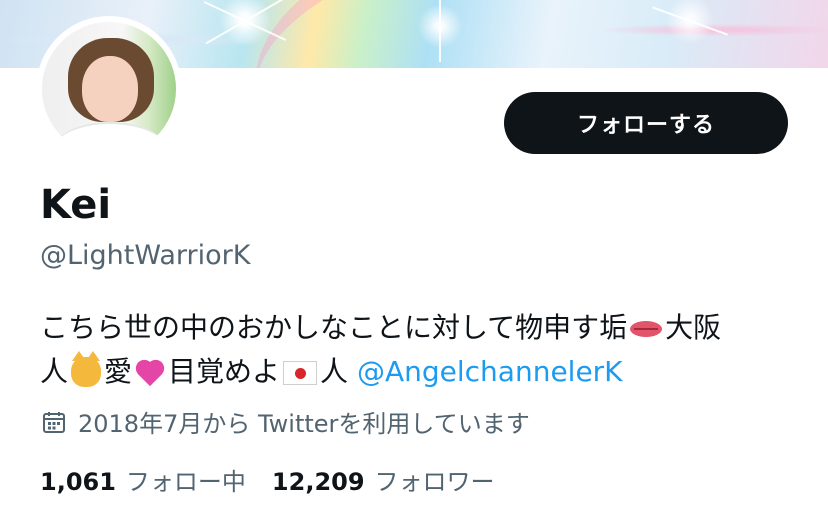 The image size is (828, 516). What do you see at coordinates (693, 327) in the screenshot?
I see `bio-text: 大阪` at bounding box center [693, 327].